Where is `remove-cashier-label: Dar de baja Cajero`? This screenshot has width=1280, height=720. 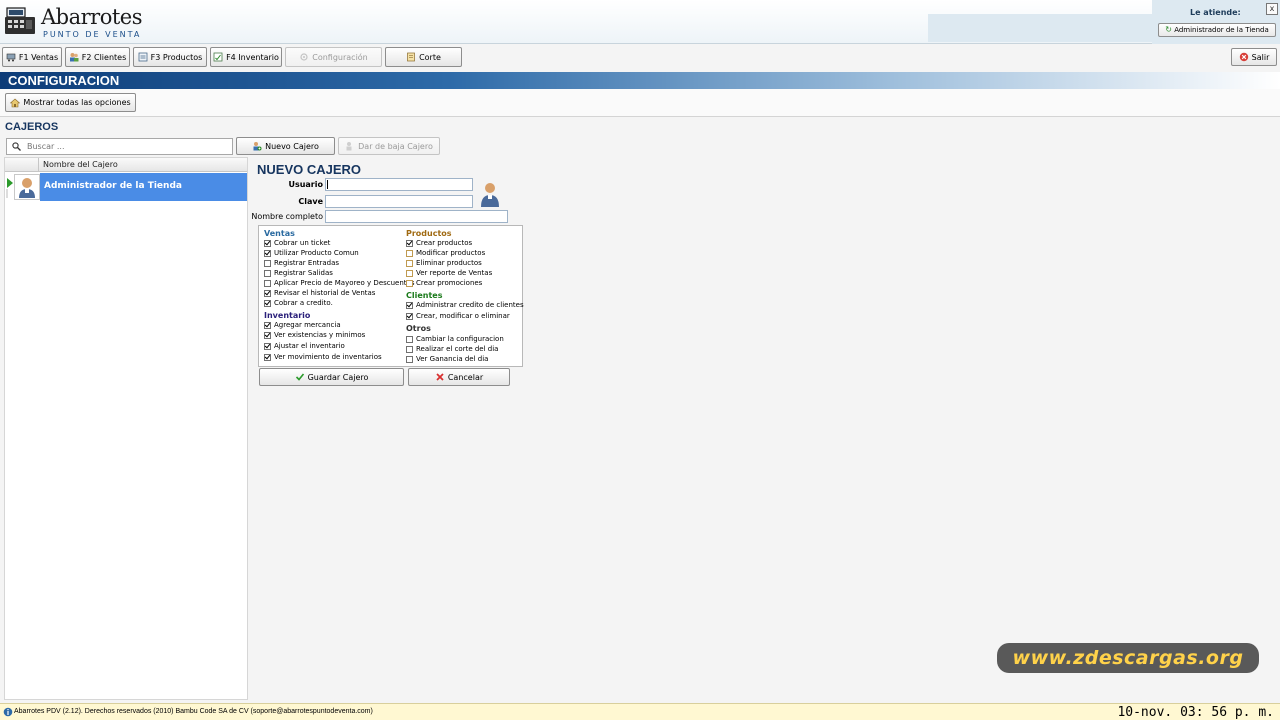
remove-cashier-label: Dar de baja Cajero is located at coordinates (395, 146).